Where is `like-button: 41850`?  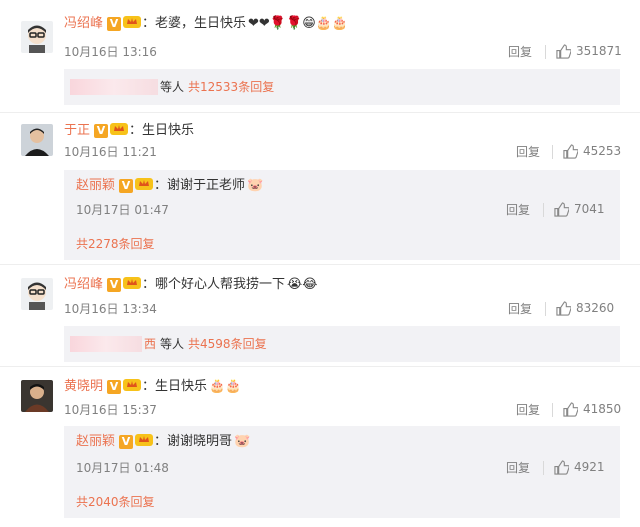 like-button: 41850 is located at coordinates (592, 409).